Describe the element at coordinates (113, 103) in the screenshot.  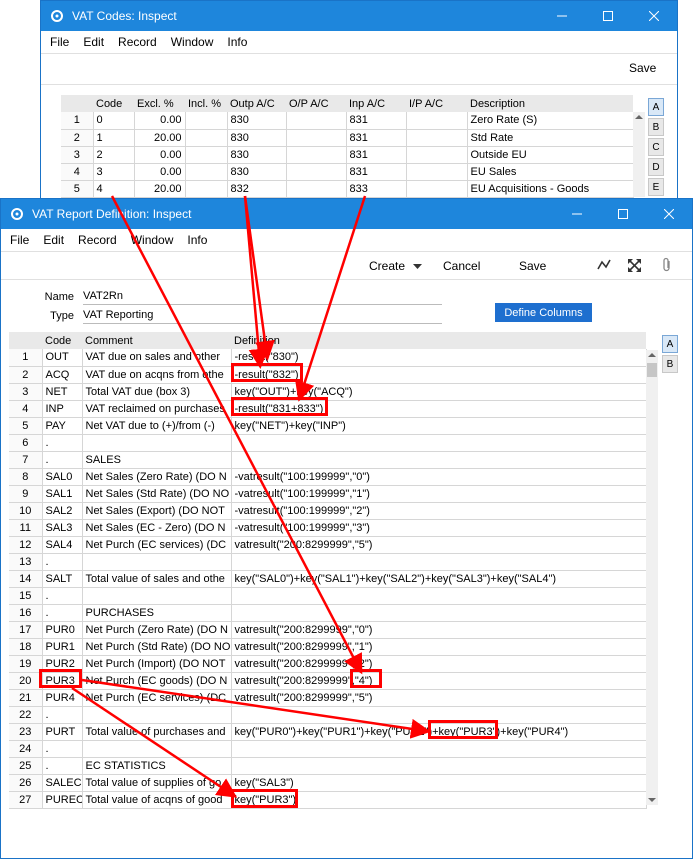
I see `col-header: Code` at that location.